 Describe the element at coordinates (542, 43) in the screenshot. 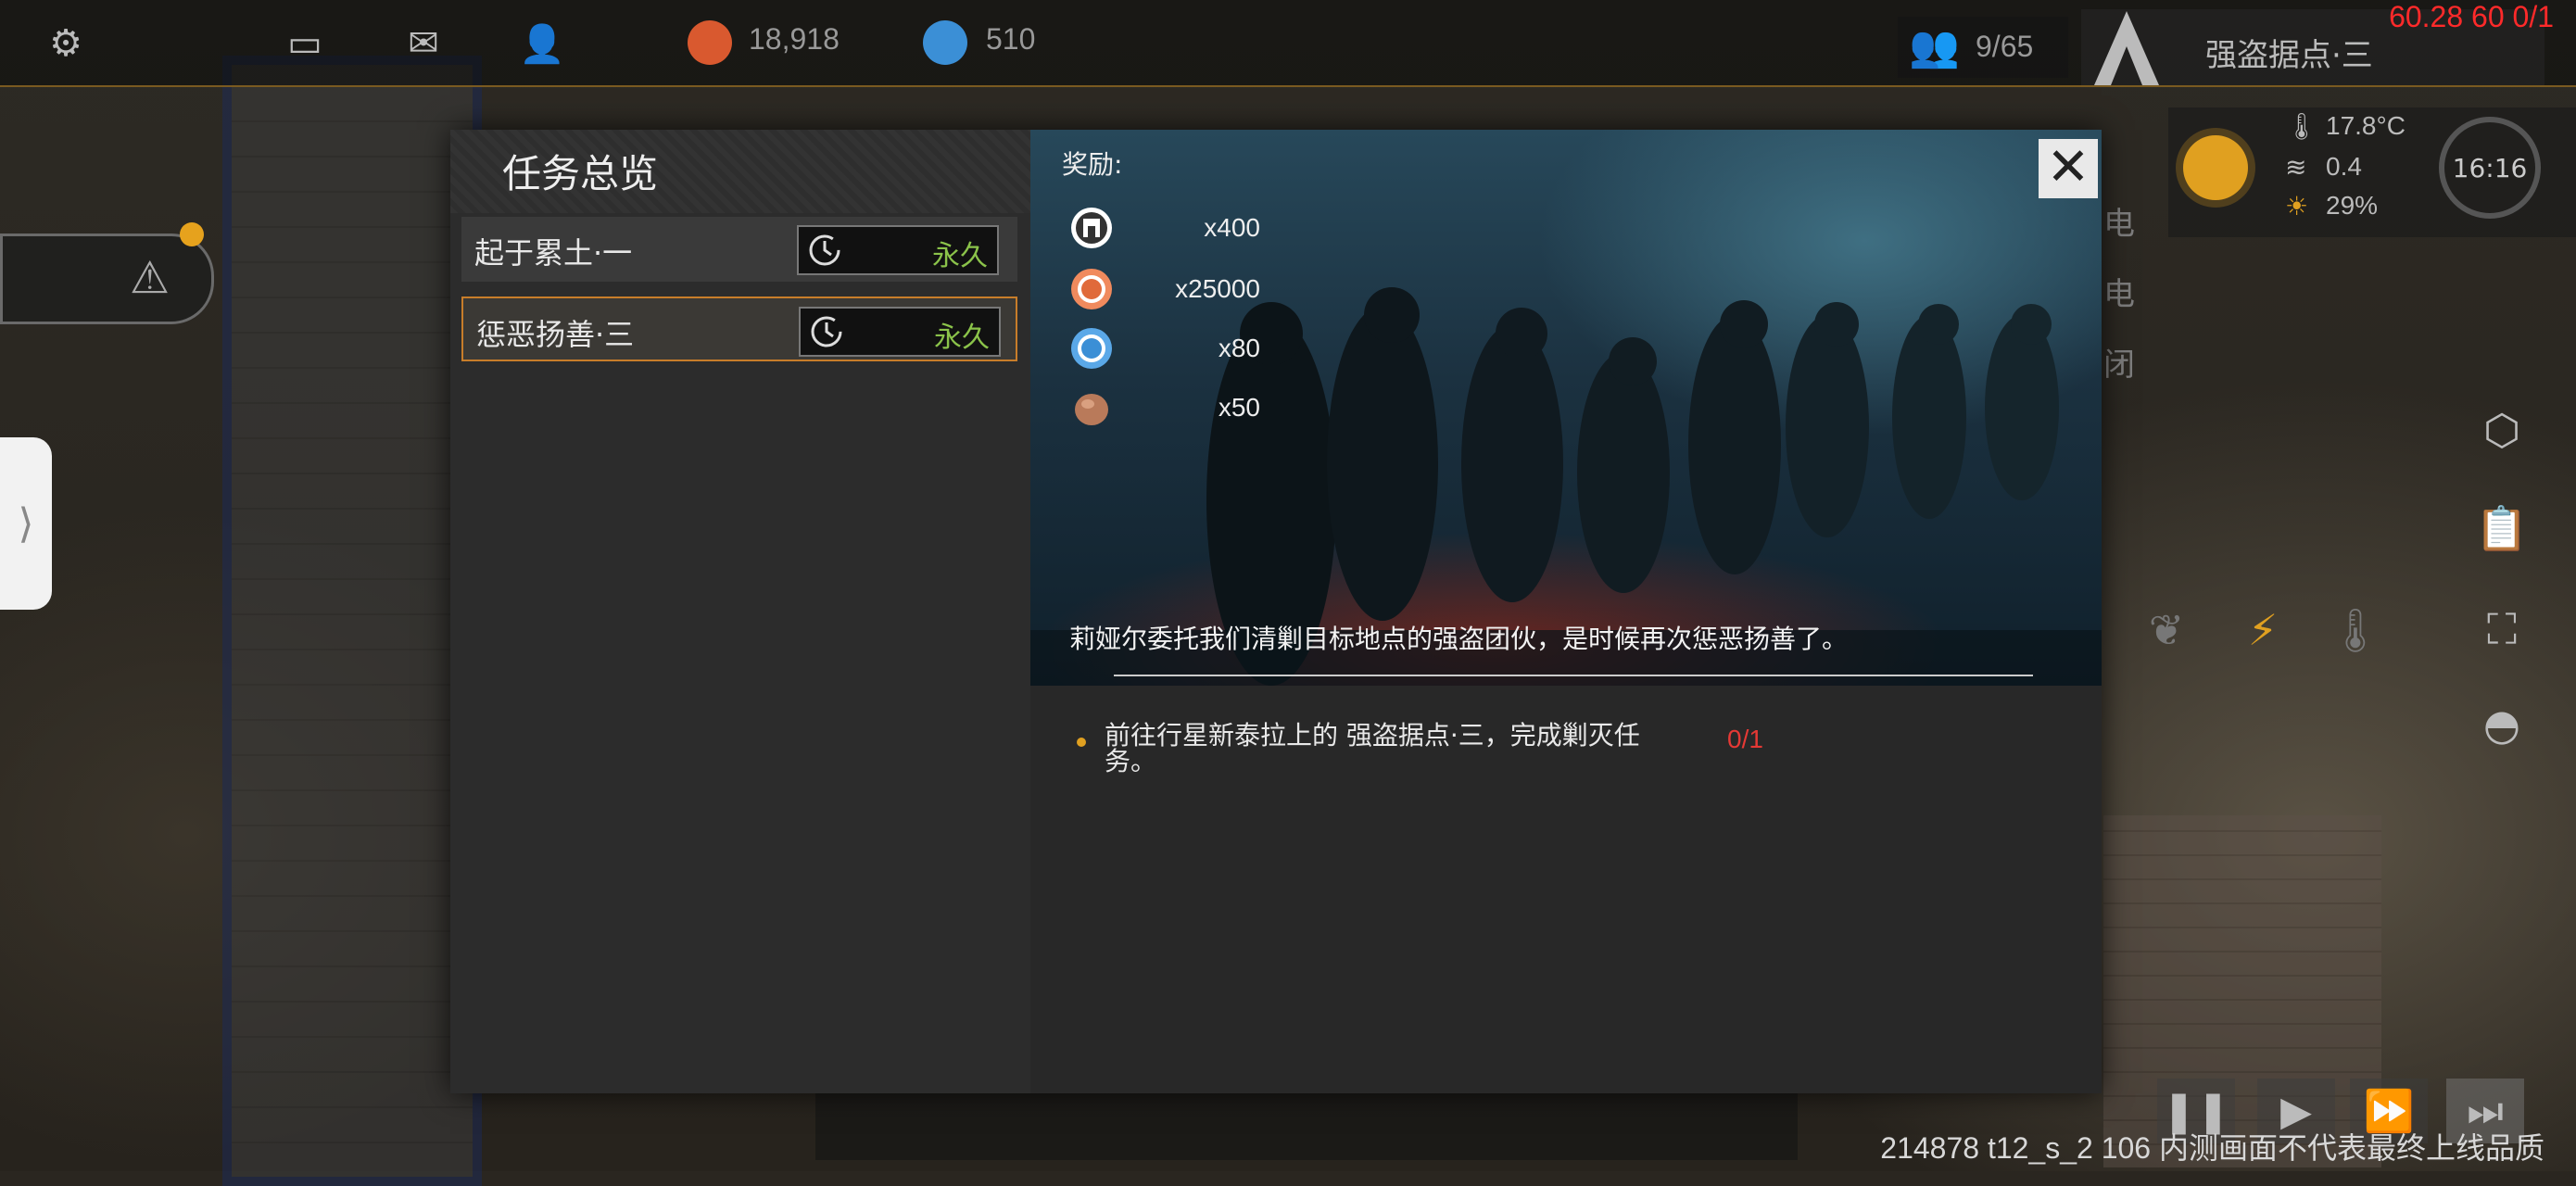

I see `person-icon: 👤` at that location.